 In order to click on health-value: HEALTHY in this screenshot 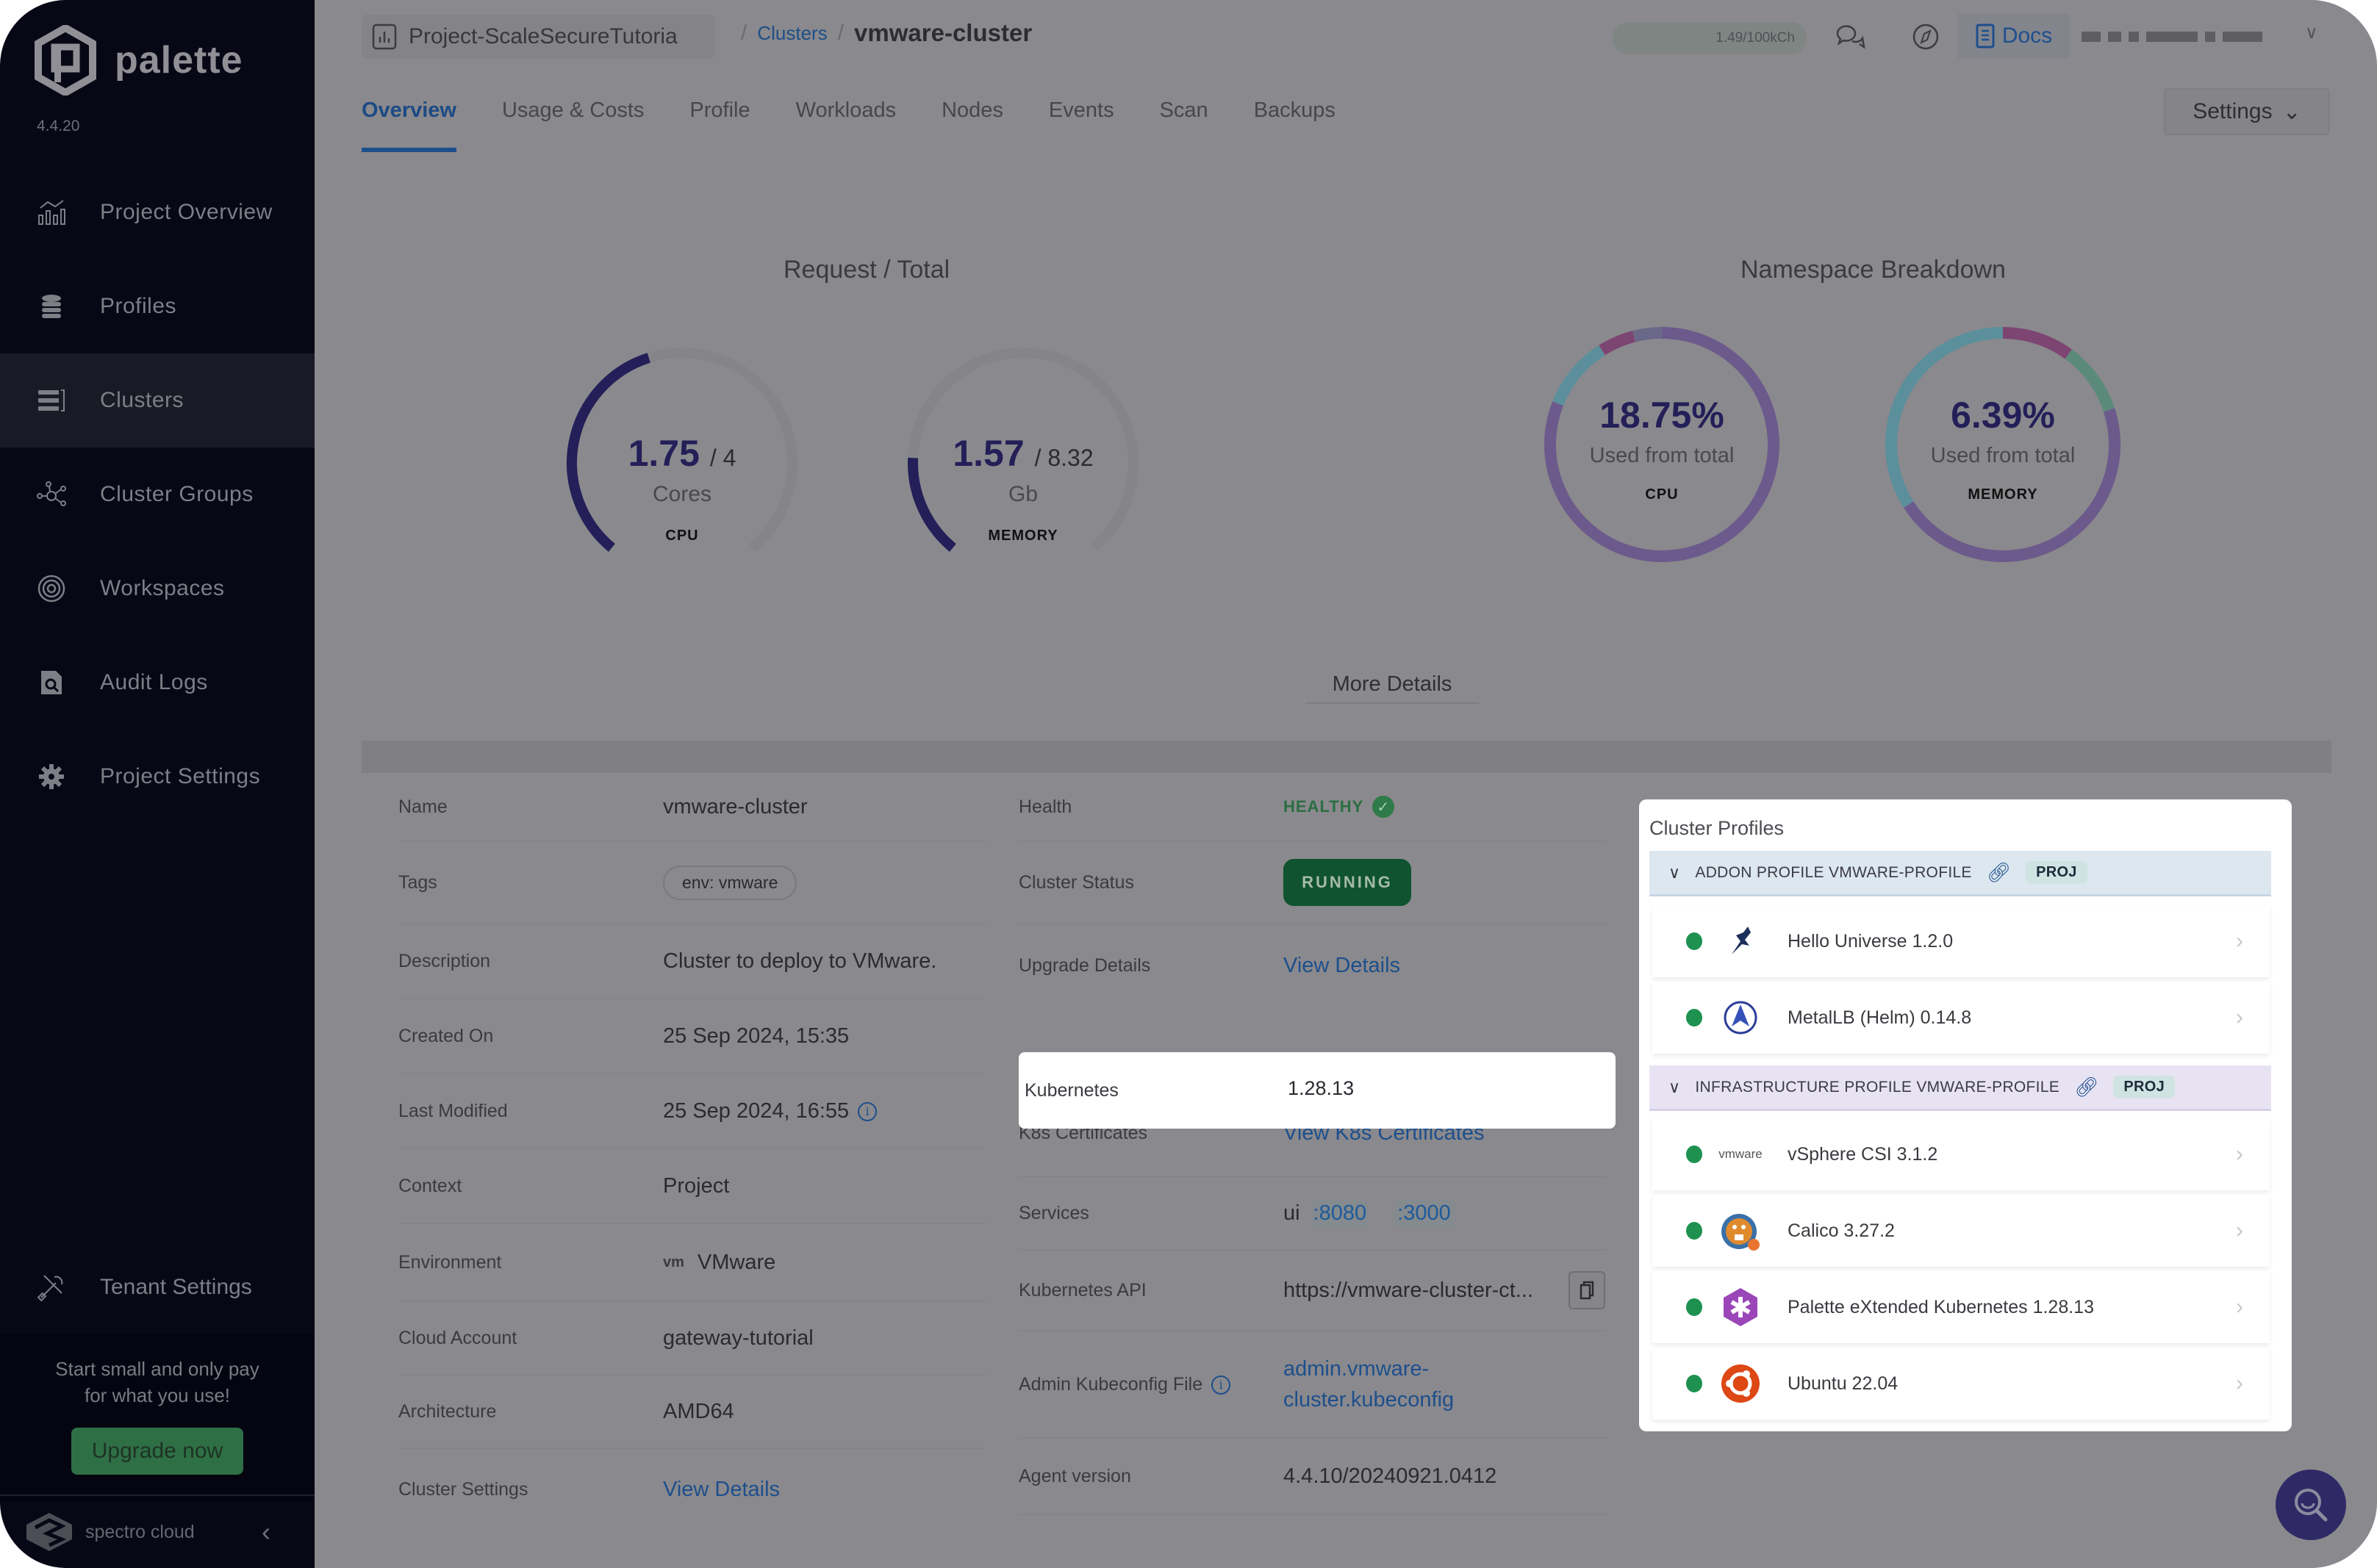, I will do `click(1323, 807)`.